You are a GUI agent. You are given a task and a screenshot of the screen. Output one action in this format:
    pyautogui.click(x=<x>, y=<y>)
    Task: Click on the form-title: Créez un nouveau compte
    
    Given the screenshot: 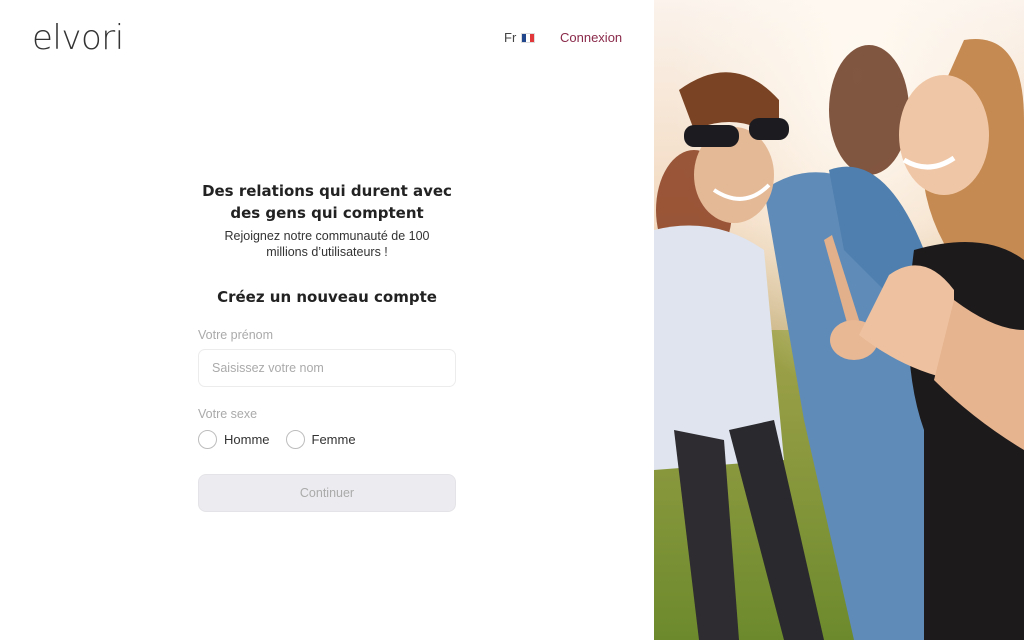 What is the action you would take?
    pyautogui.click(x=327, y=297)
    